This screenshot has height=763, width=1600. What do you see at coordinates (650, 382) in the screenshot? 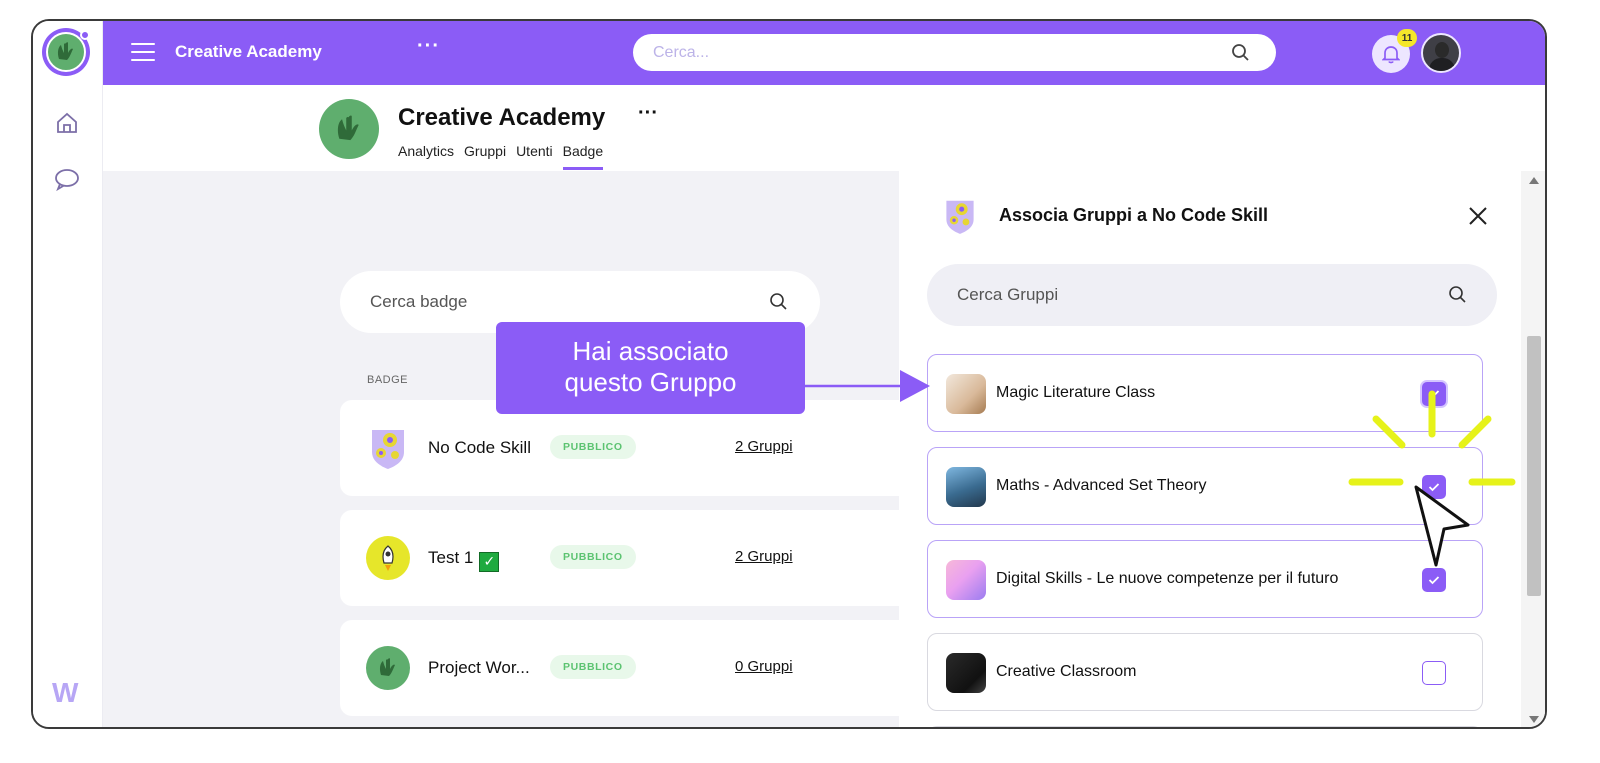
I see `callout-line-2: questo Gruppo` at bounding box center [650, 382].